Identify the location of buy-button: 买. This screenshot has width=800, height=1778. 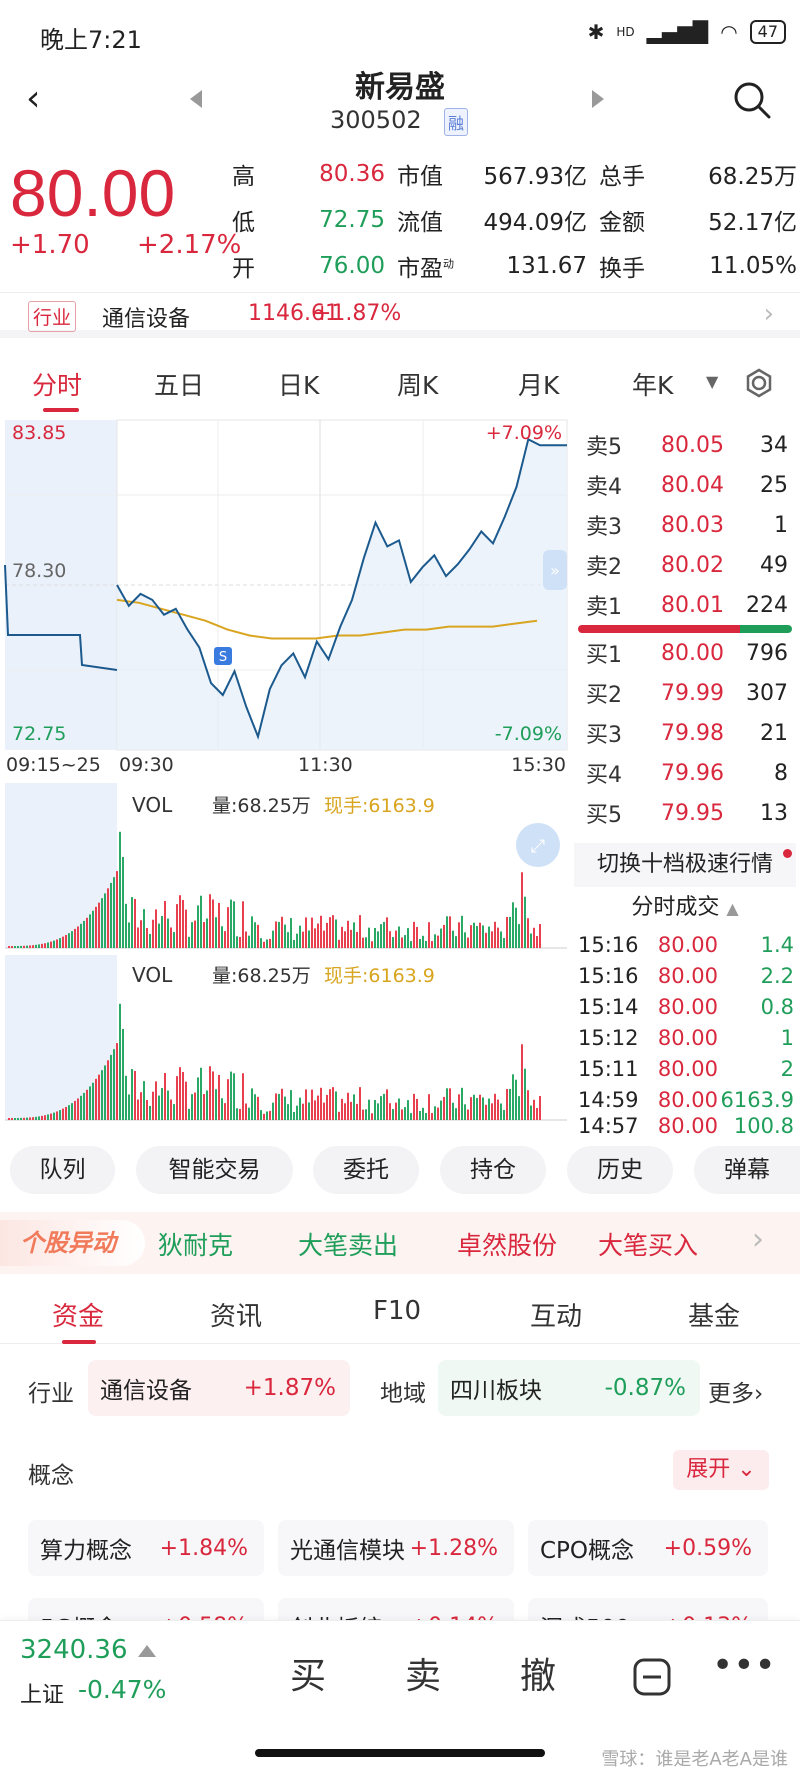
(308, 1673).